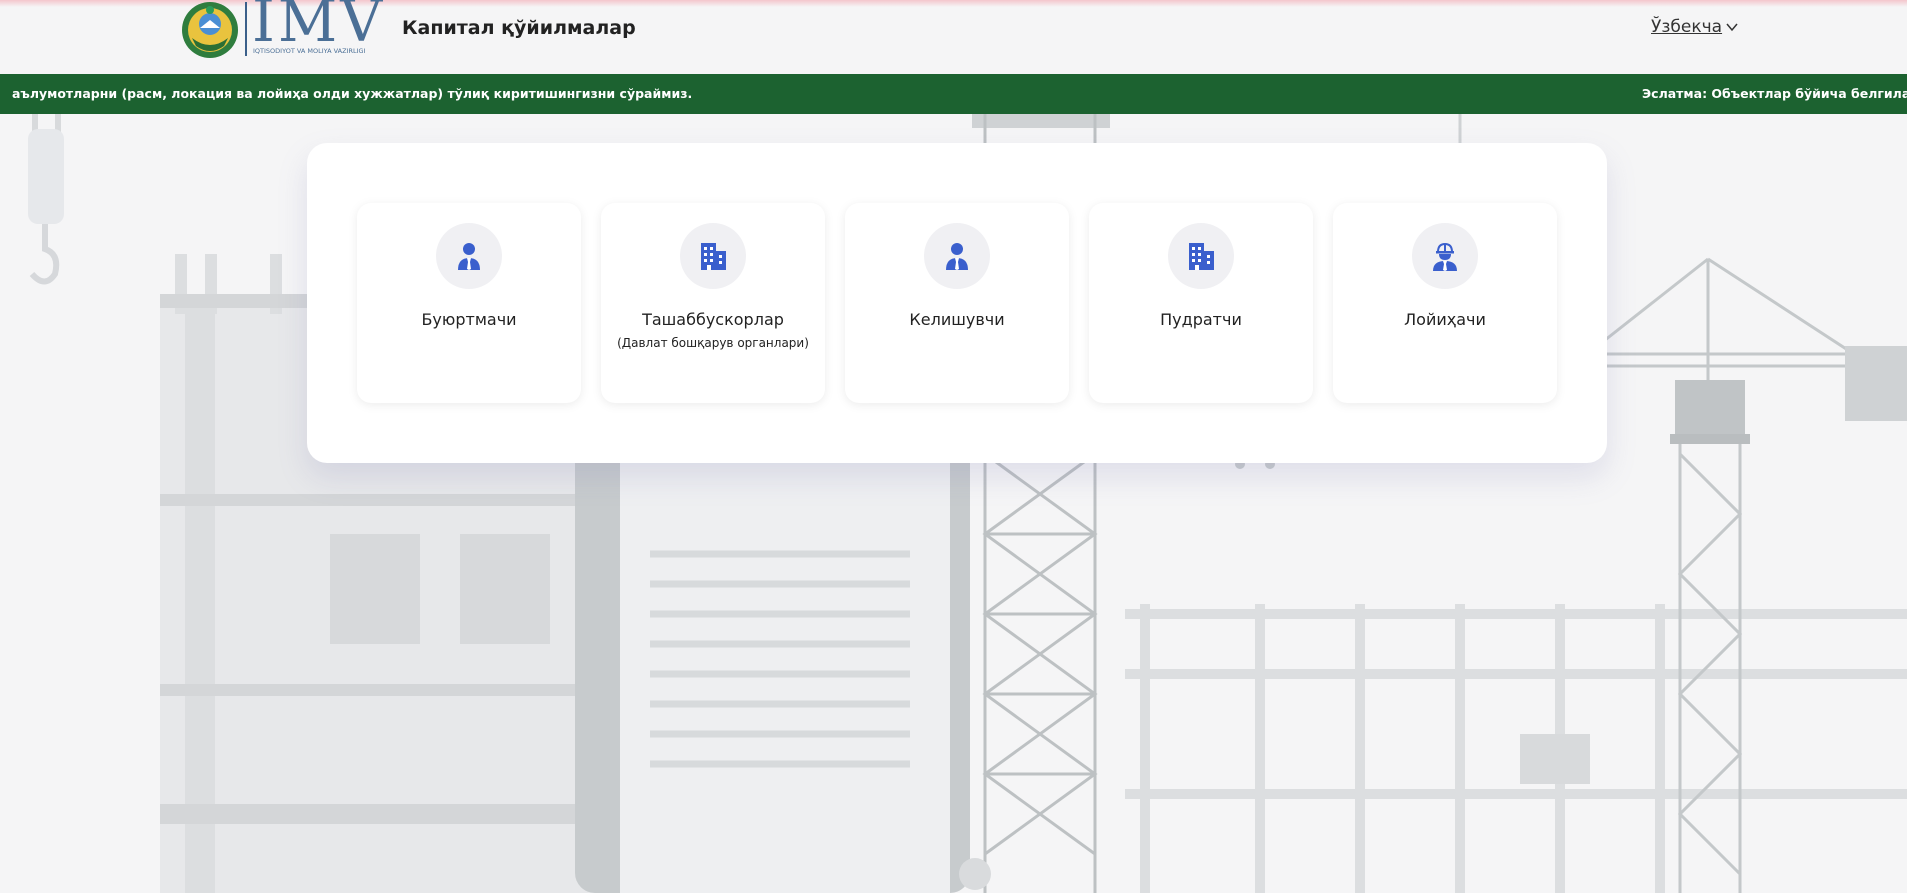 Image resolution: width=1907 pixels, height=893 pixels. What do you see at coordinates (1201, 303) in the screenshot?
I see `role-card-contractor: Пудратчи` at bounding box center [1201, 303].